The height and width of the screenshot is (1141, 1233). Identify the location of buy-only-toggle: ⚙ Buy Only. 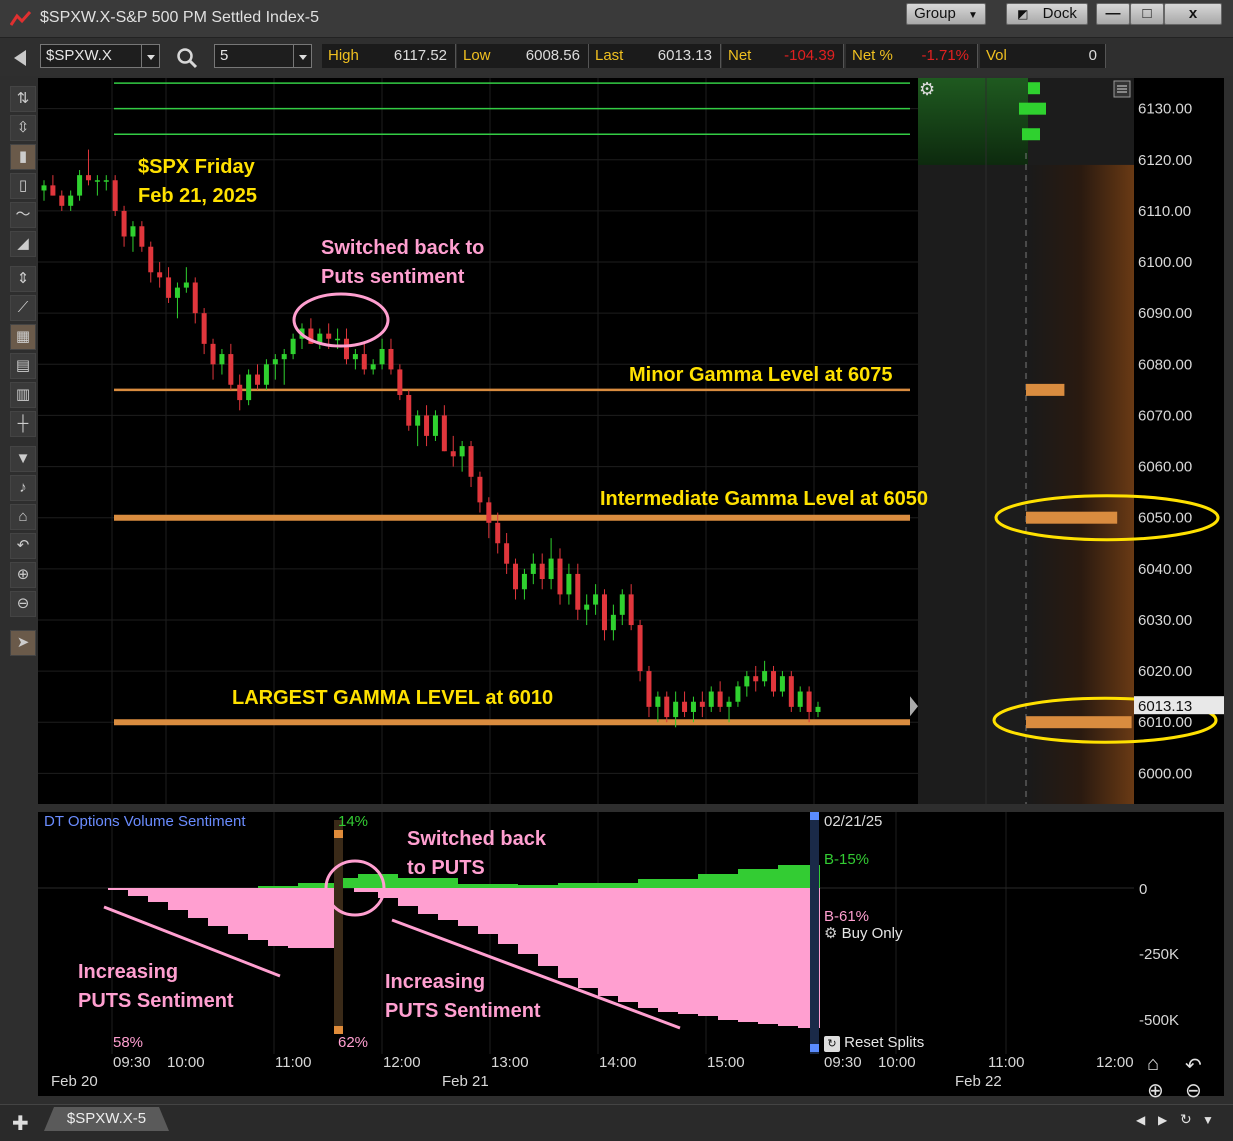
(863, 933).